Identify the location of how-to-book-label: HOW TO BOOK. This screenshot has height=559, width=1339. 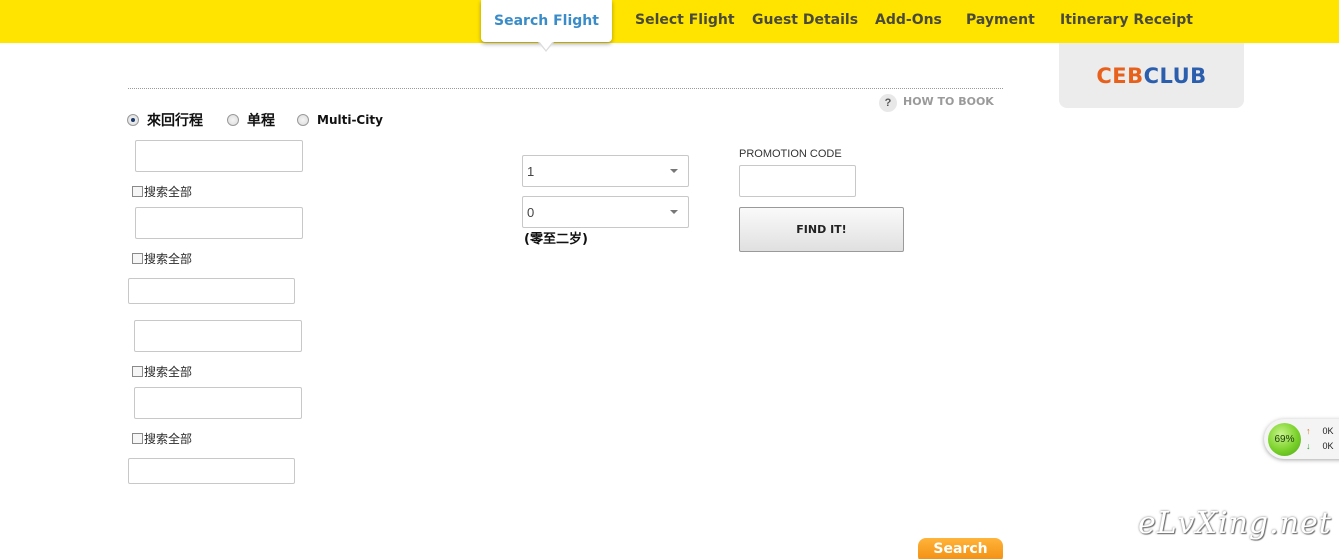
(948, 101).